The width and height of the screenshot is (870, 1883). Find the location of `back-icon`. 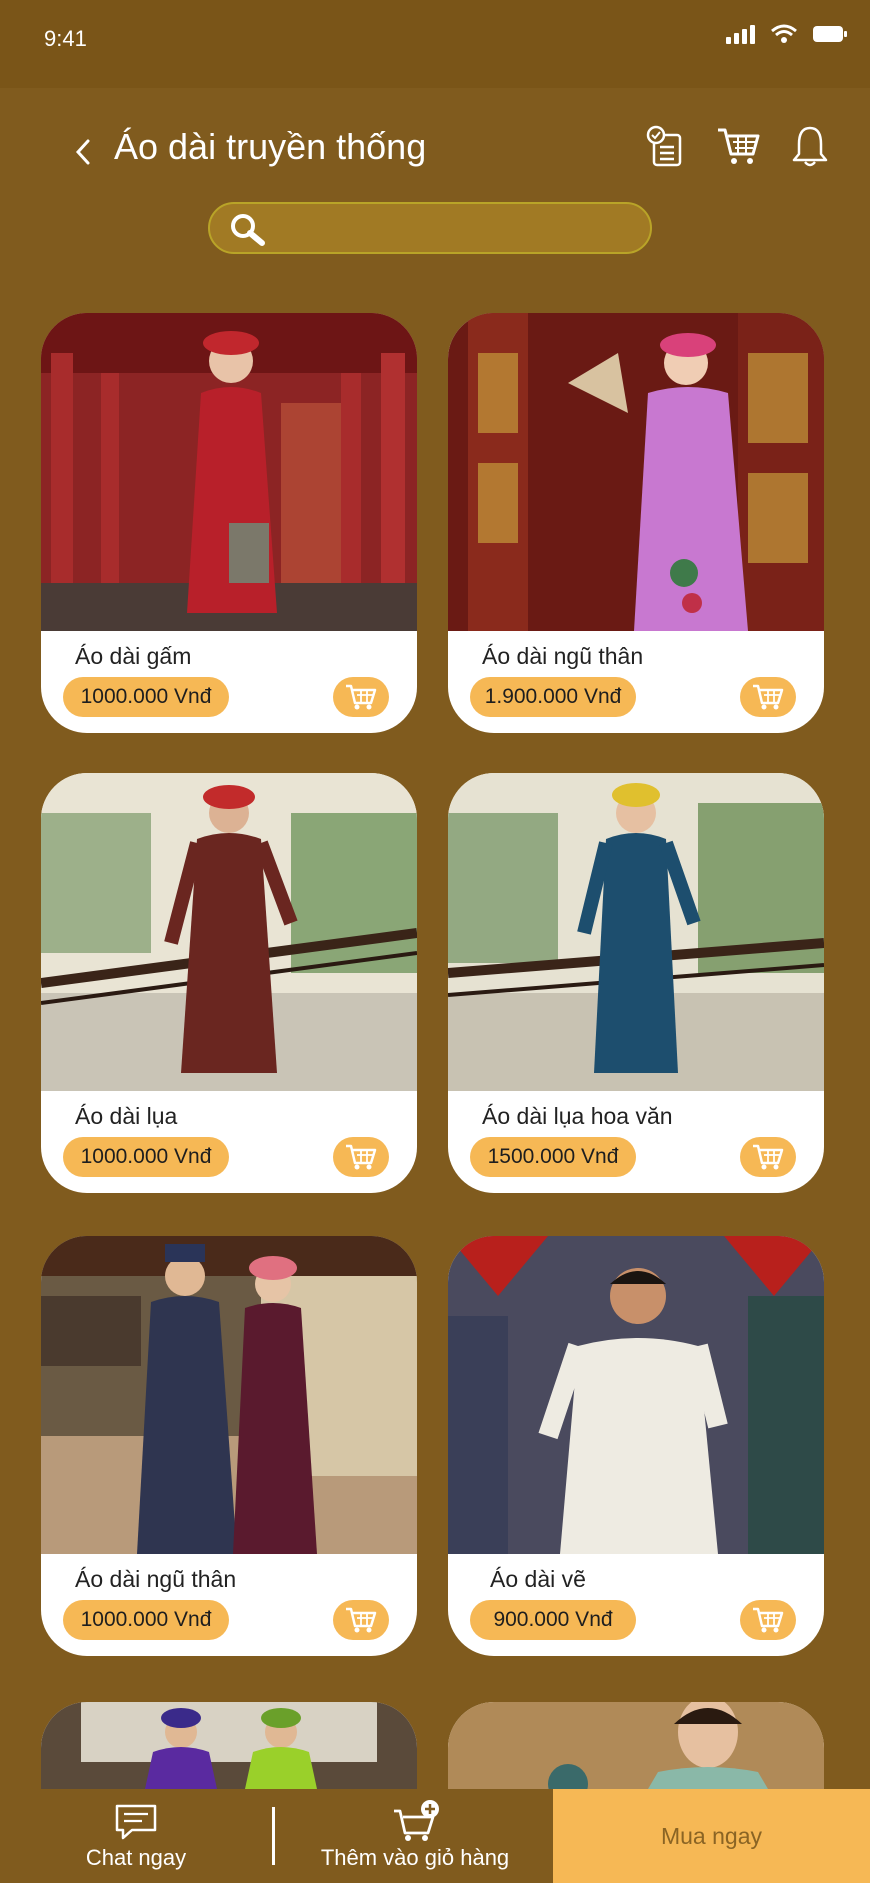

back-icon is located at coordinates (82, 152).